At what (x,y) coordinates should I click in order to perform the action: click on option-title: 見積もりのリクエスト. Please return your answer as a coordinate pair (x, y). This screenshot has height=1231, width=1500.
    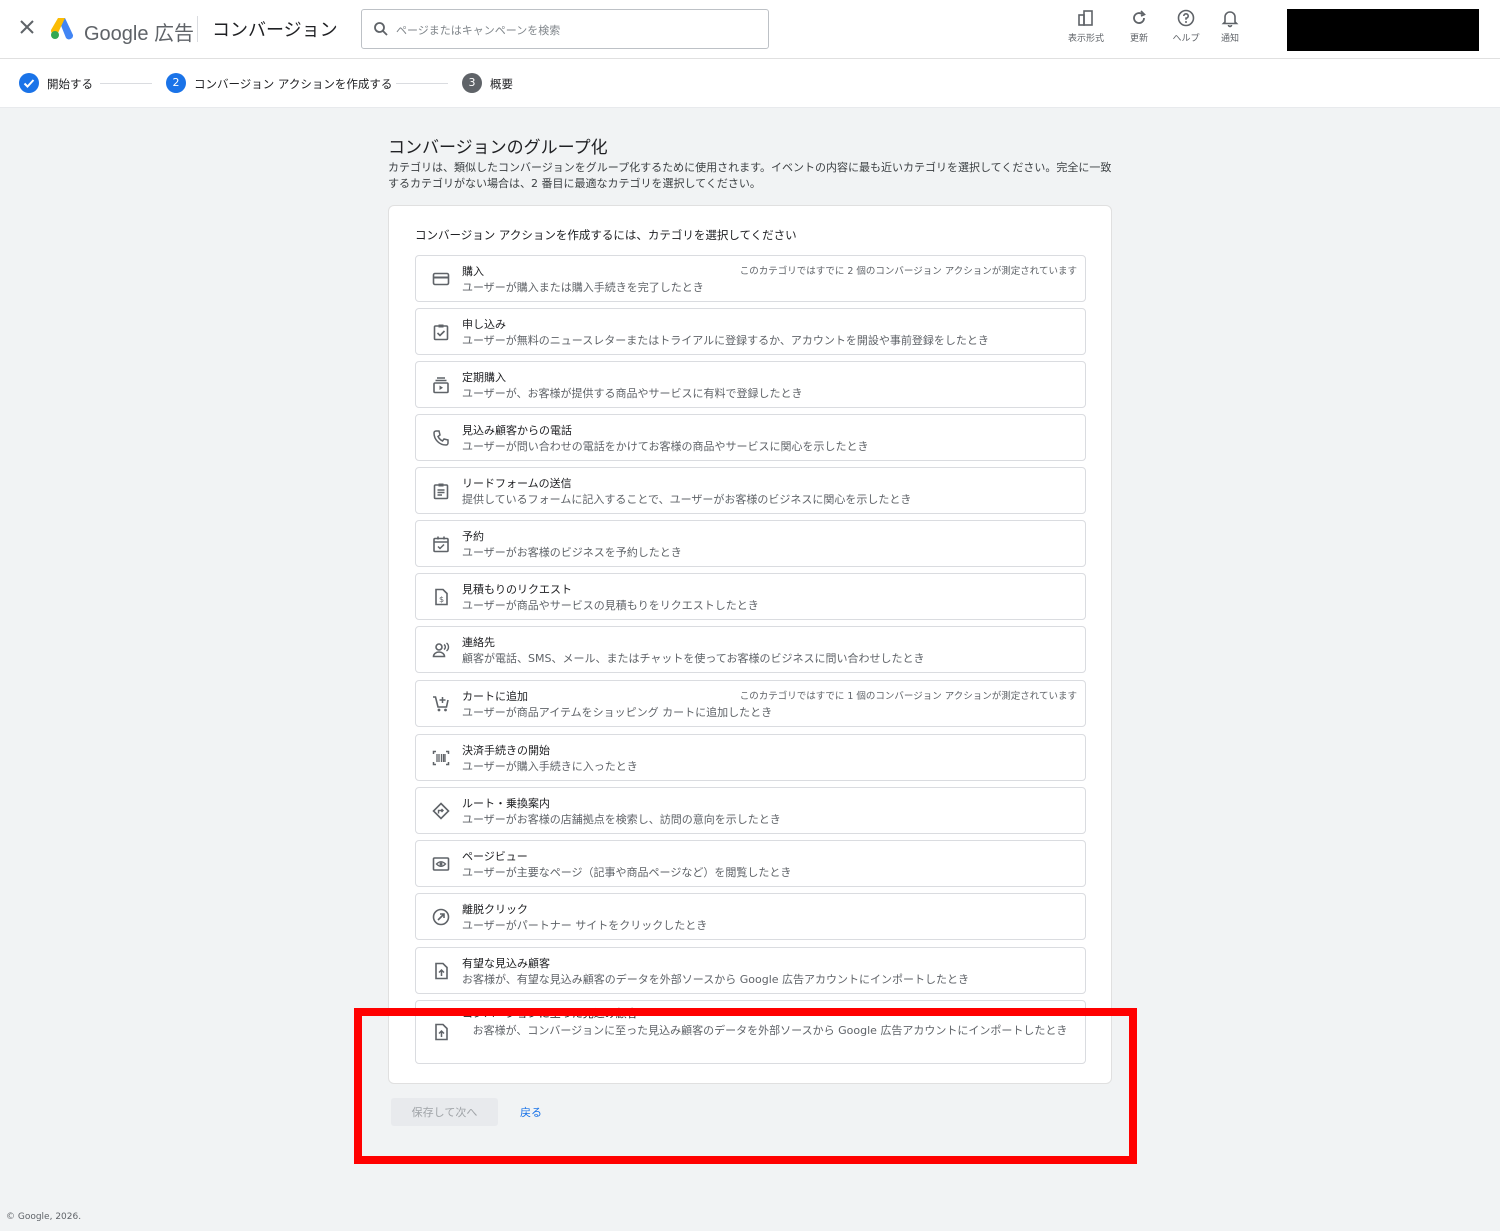
    Looking at the image, I should click on (517, 589).